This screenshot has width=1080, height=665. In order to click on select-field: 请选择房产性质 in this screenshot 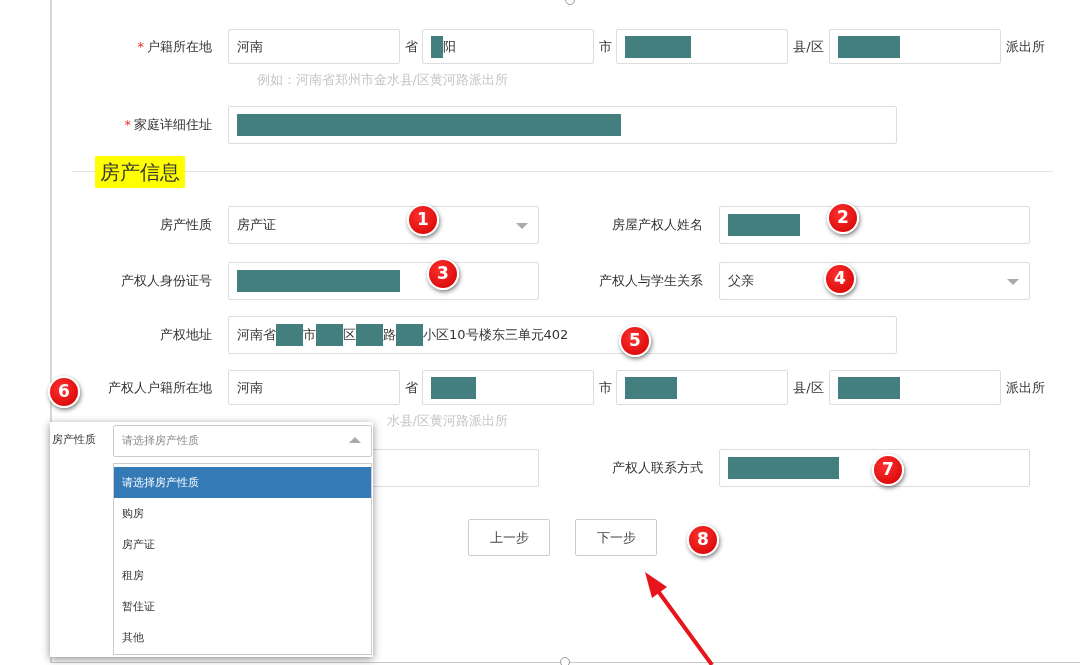, I will do `click(242, 441)`.